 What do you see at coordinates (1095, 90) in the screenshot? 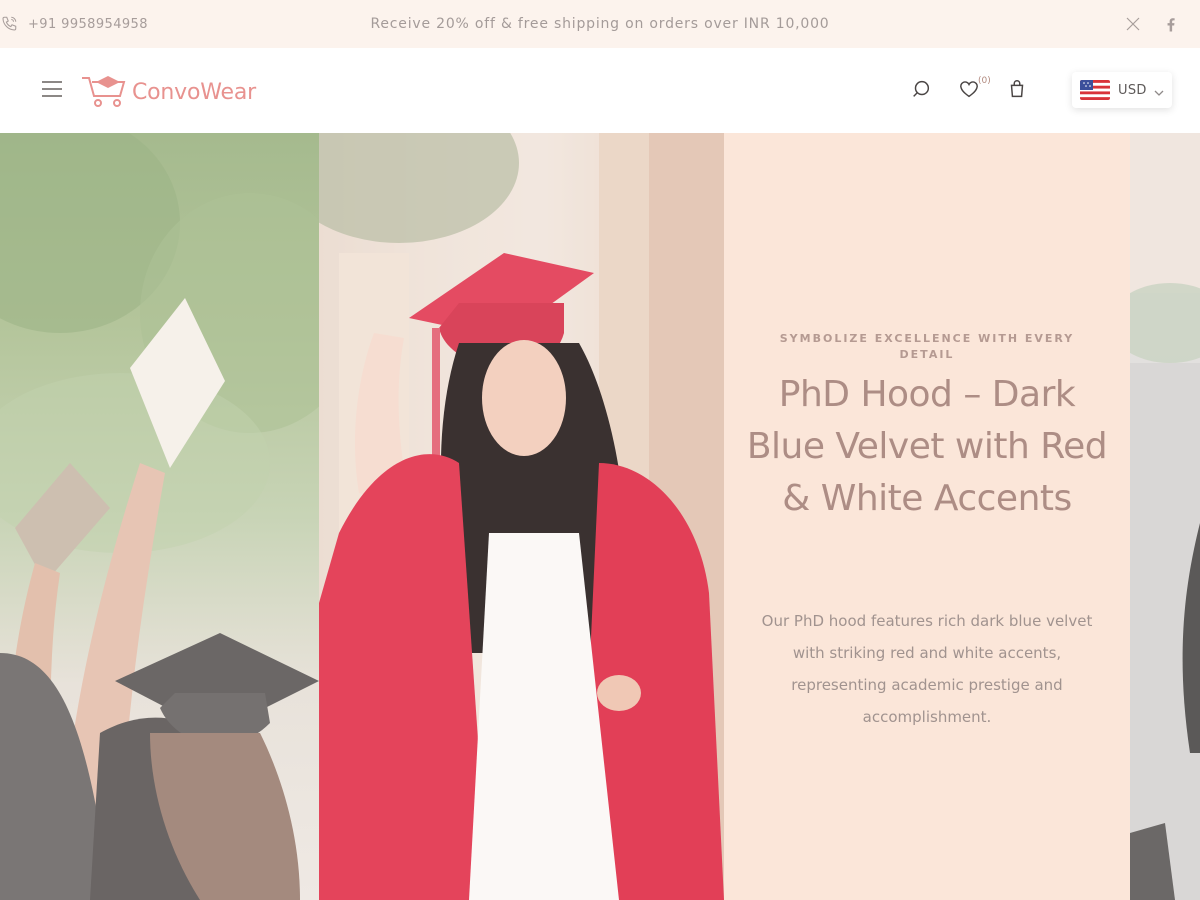
I see `us-flag-icon` at bounding box center [1095, 90].